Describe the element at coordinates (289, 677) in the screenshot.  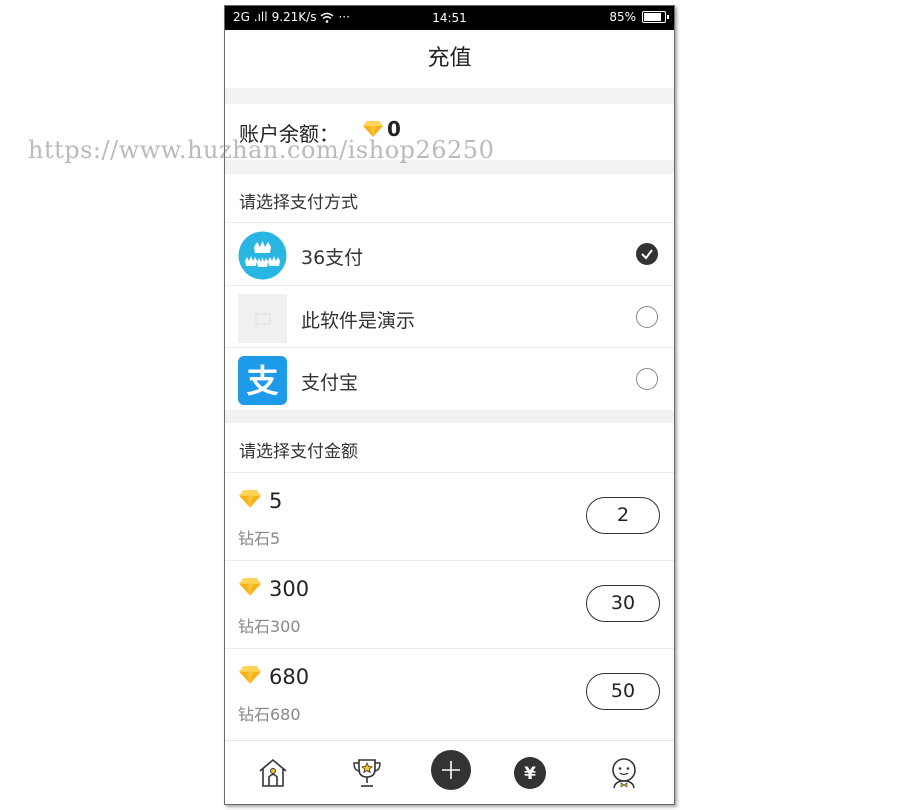
I see `diamond-amount: 680` at that location.